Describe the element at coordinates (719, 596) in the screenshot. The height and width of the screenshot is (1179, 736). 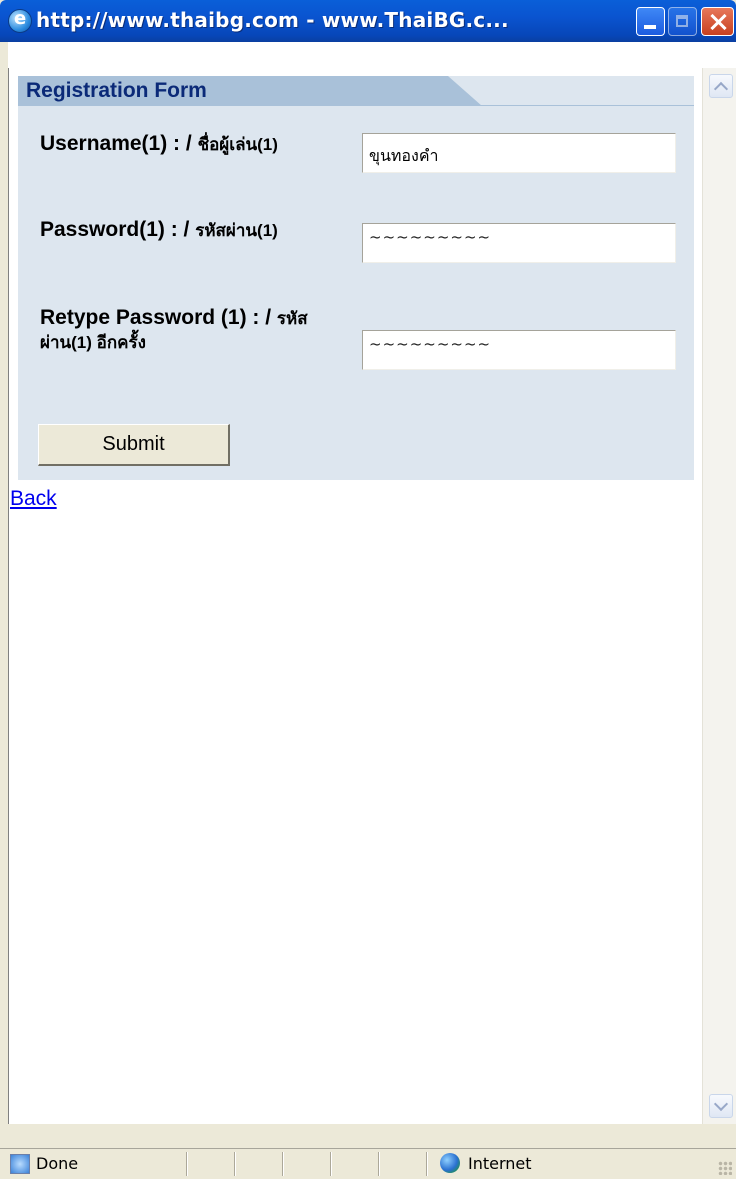
I see `vertical-scrollbar` at that location.